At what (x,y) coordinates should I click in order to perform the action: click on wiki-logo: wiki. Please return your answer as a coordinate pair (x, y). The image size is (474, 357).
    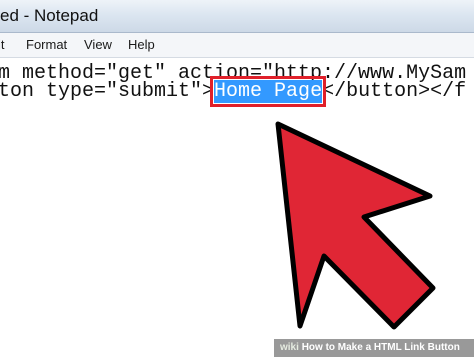
    Looking at the image, I should click on (289, 347).